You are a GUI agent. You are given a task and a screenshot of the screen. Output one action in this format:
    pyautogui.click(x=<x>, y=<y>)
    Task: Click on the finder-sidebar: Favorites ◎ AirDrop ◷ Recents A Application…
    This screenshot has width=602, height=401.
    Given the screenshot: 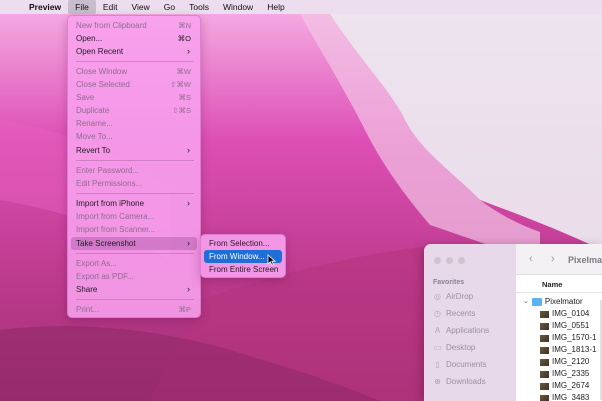 What is the action you would take?
    pyautogui.click(x=470, y=322)
    